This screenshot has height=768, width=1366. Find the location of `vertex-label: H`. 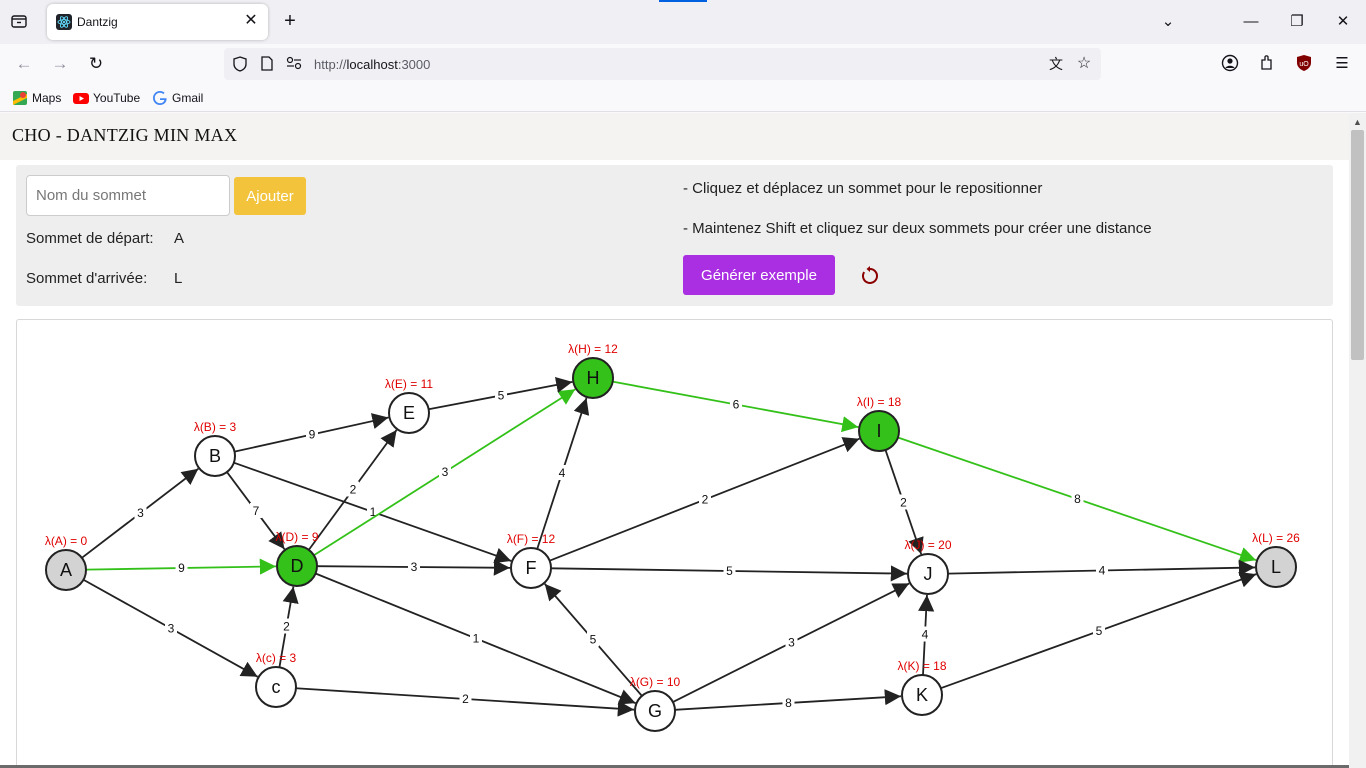

vertex-label: H is located at coordinates (593, 378).